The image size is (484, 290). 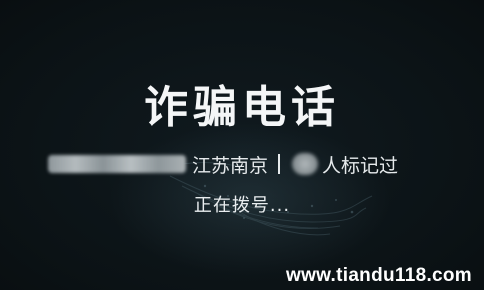 I want to click on caller-info-row: 江苏南京 人标记过, so click(x=223, y=164).